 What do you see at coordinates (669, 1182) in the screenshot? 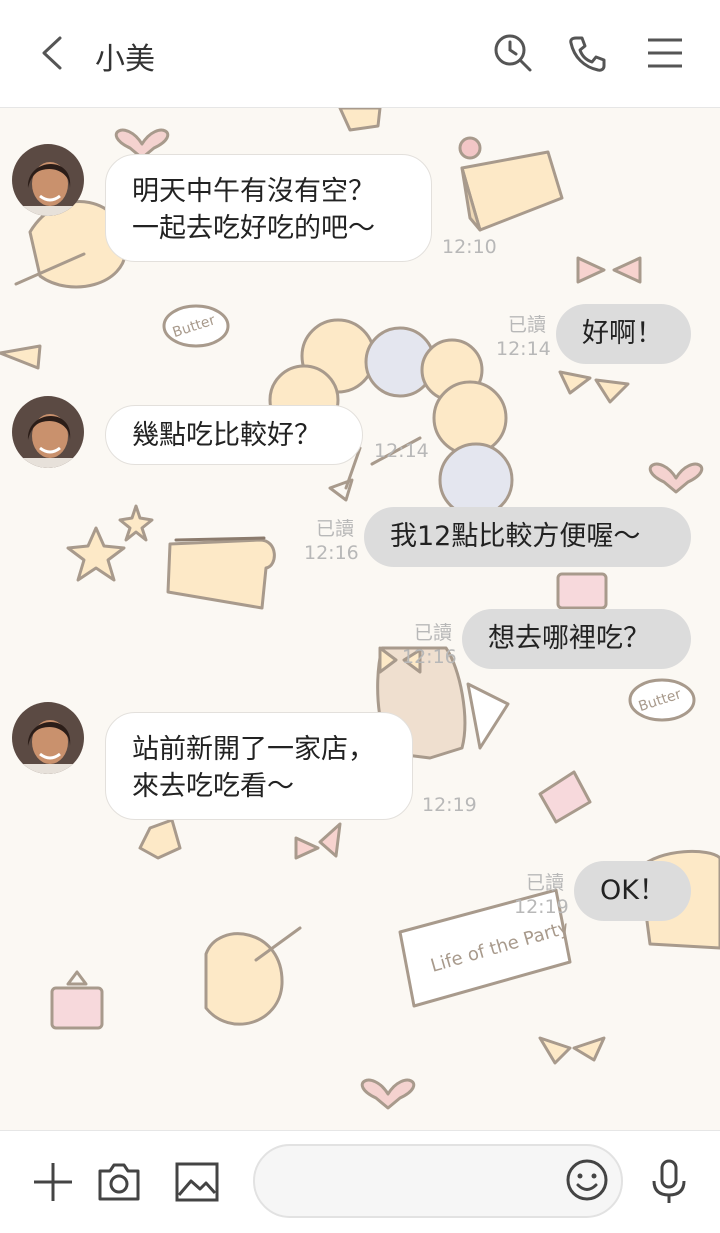
I see `microphone-icon` at bounding box center [669, 1182].